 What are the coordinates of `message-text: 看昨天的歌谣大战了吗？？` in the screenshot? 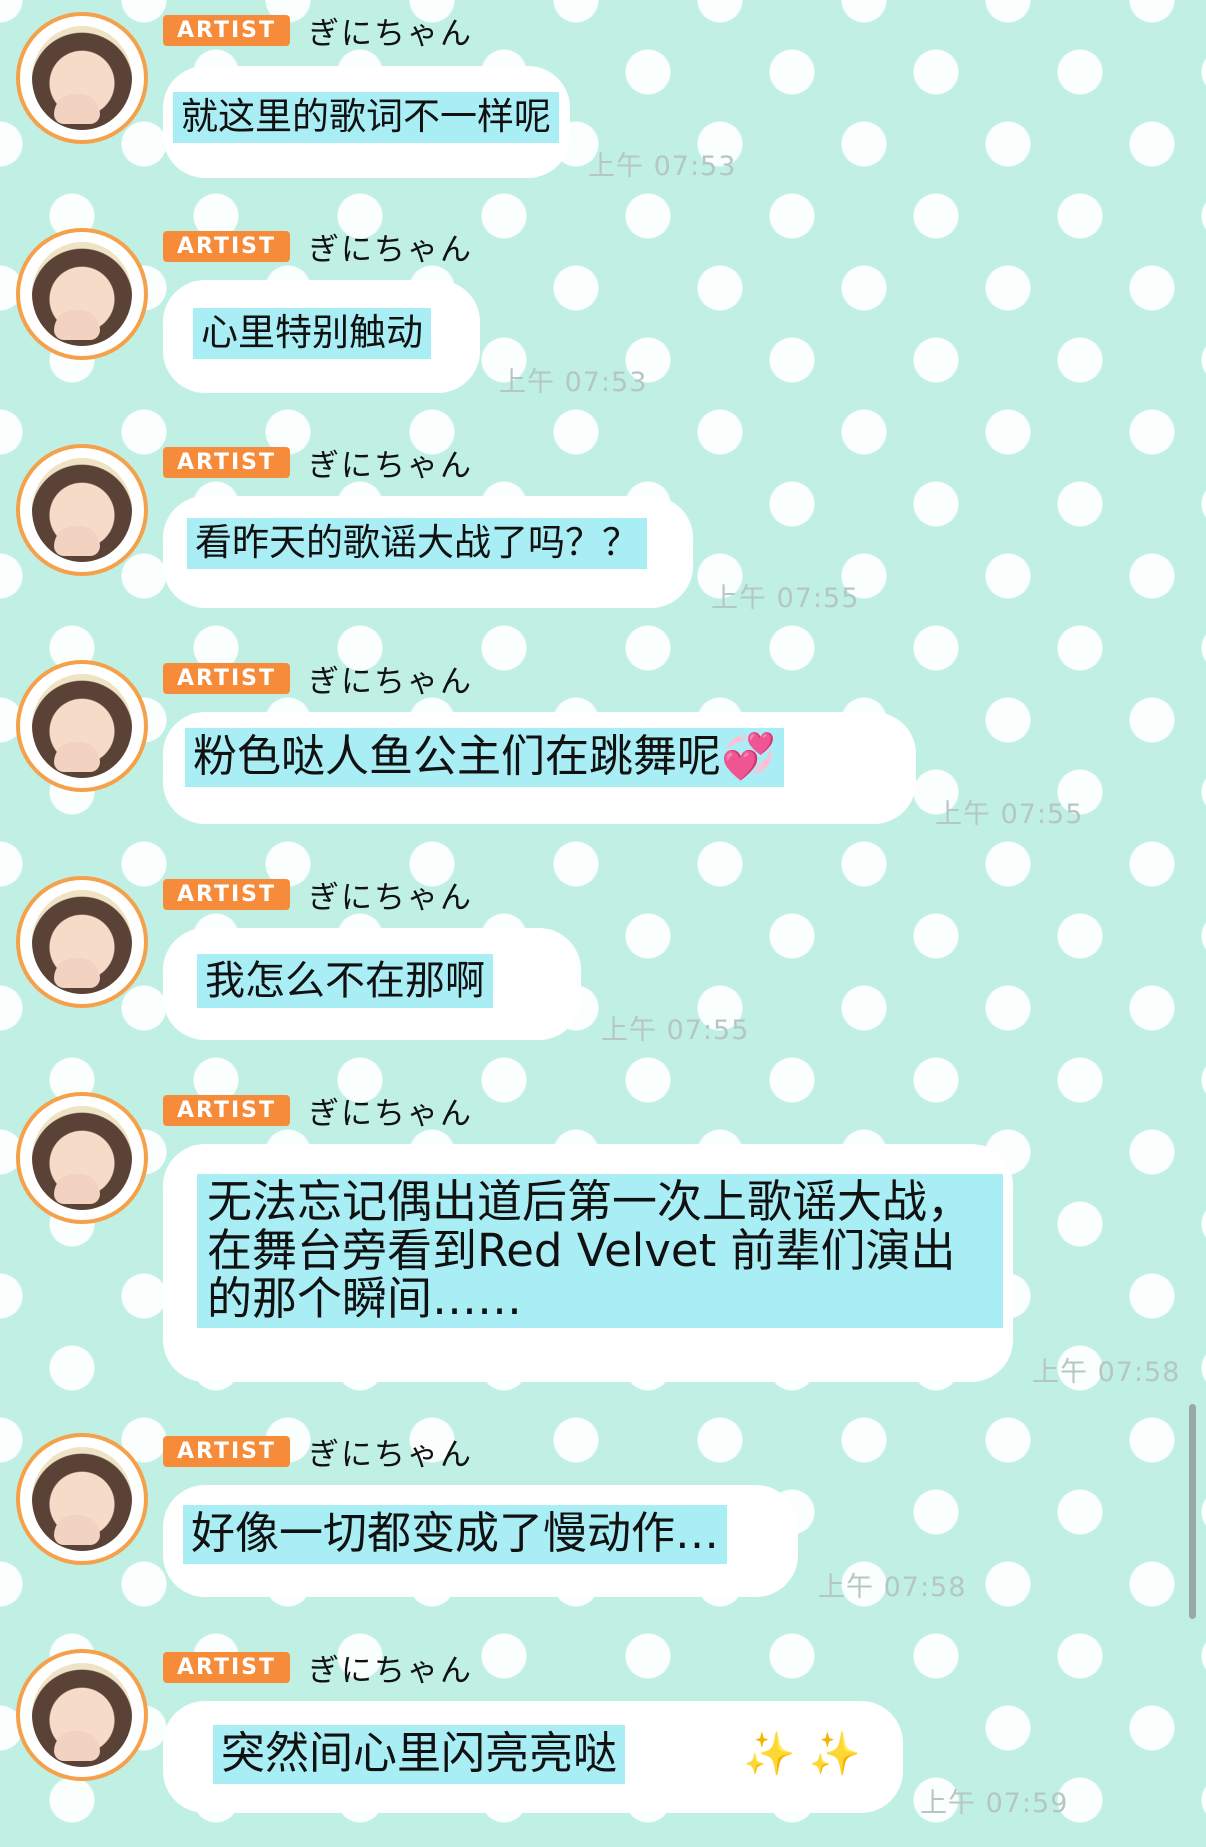 It's located at (417, 543).